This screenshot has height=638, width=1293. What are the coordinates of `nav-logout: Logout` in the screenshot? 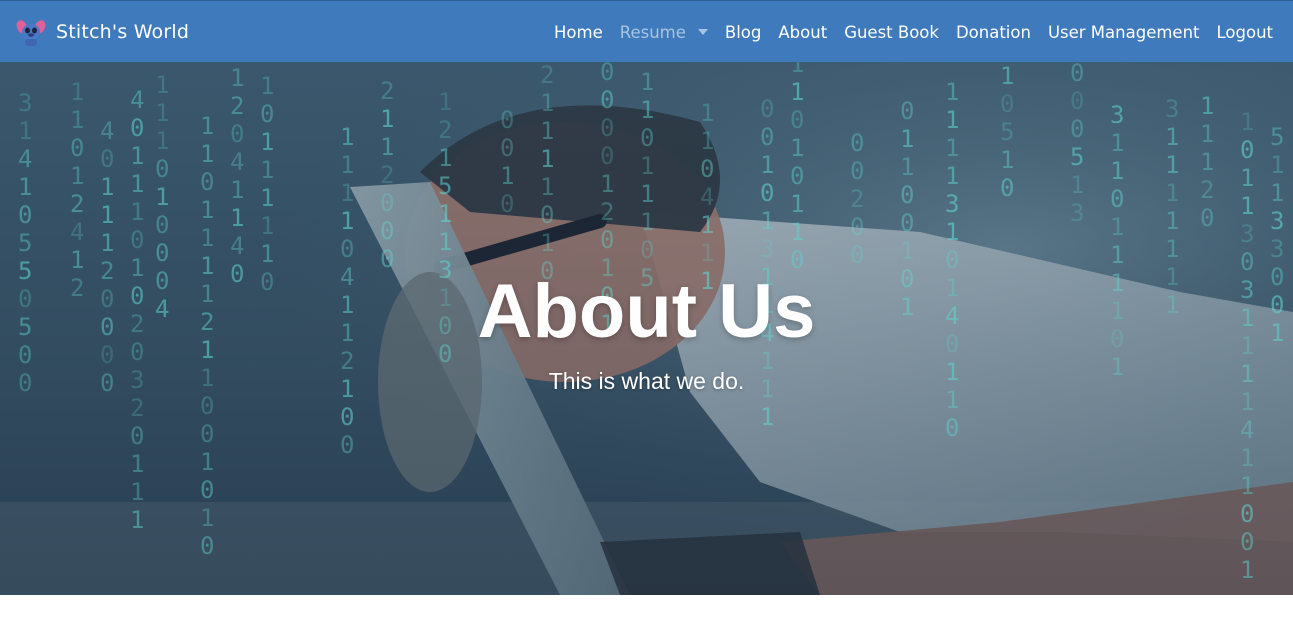 It's located at (1245, 32).